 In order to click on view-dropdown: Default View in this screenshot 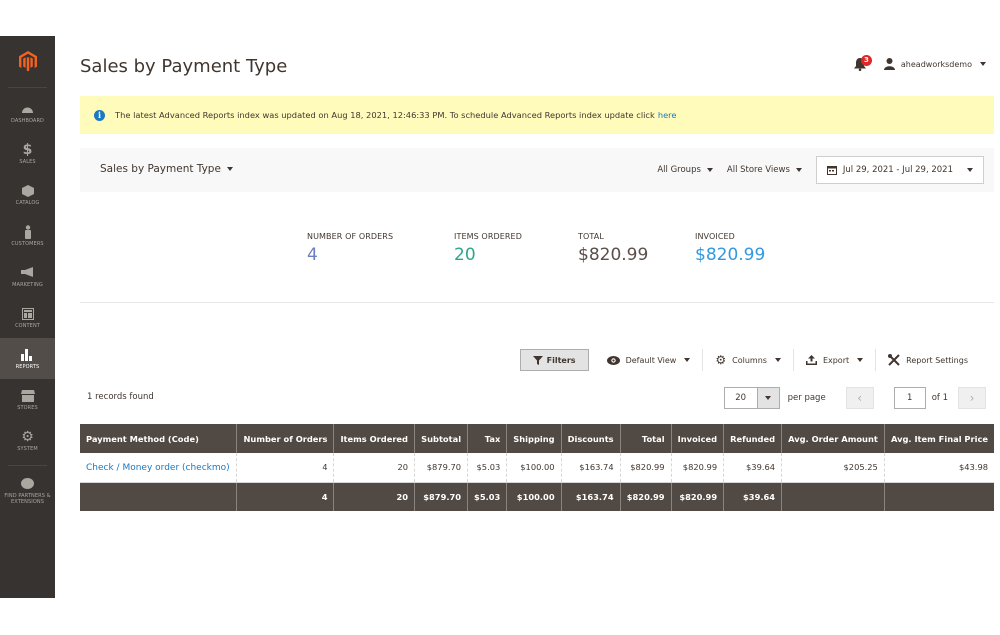, I will do `click(654, 360)`.